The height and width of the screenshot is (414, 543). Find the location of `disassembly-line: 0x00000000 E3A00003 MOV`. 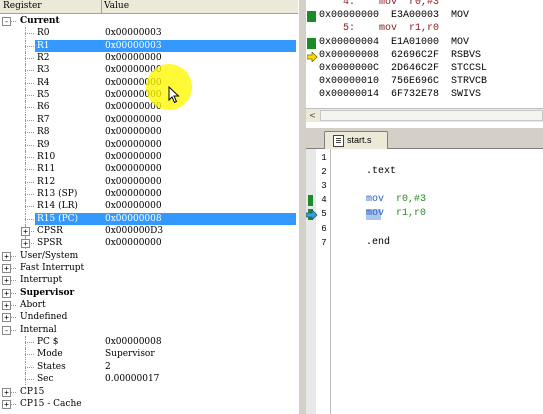

disassembly-line: 0x00000000 E3A00003 MOV is located at coordinates (431, 16).